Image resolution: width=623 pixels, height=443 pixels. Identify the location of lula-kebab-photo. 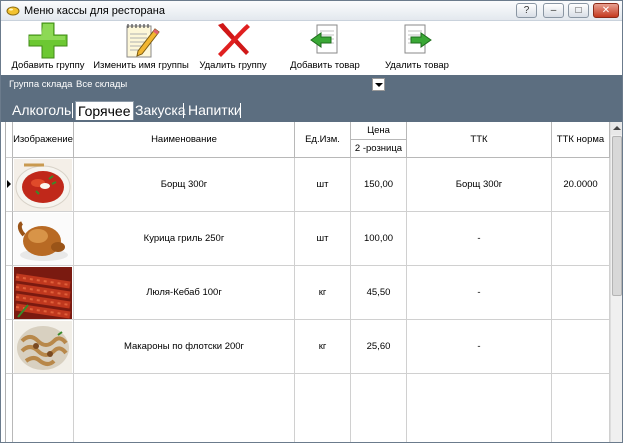
(43, 293).